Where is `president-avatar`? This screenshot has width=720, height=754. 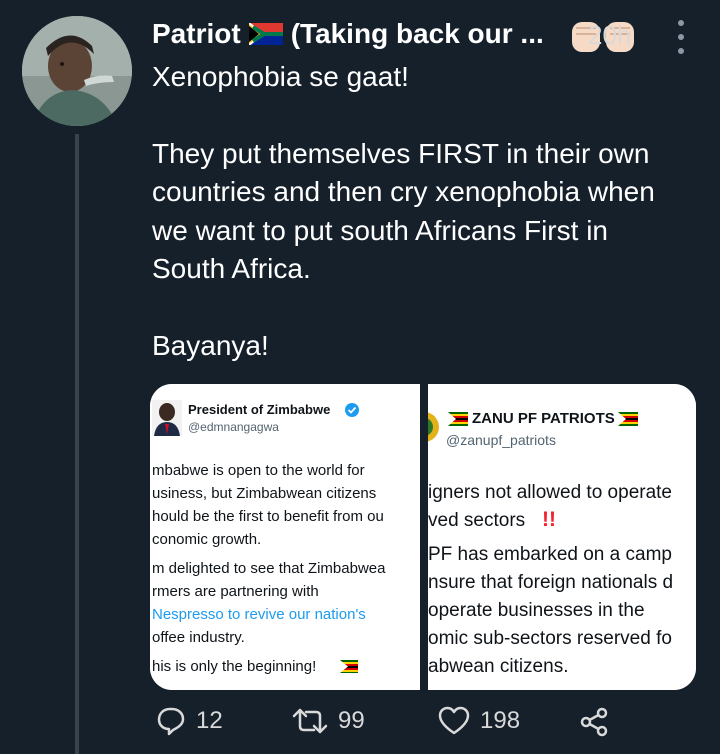 president-avatar is located at coordinates (167, 418).